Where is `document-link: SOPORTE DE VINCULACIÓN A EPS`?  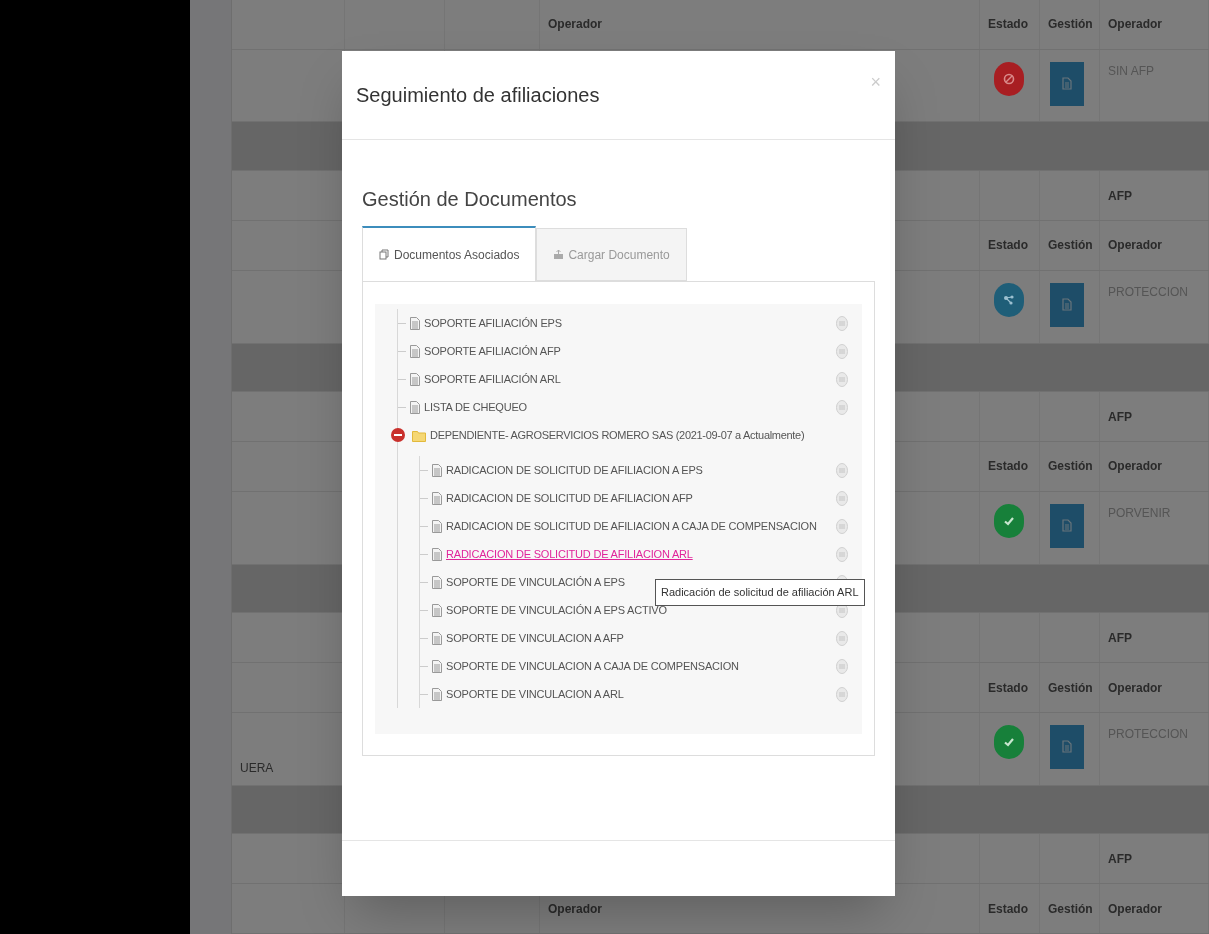
document-link: SOPORTE DE VINCULACIÓN A EPS is located at coordinates (535, 582).